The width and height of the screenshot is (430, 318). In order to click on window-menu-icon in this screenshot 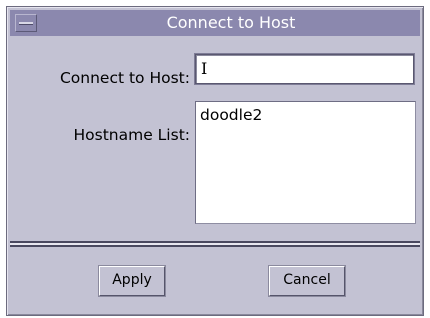, I will do `click(26, 23)`.